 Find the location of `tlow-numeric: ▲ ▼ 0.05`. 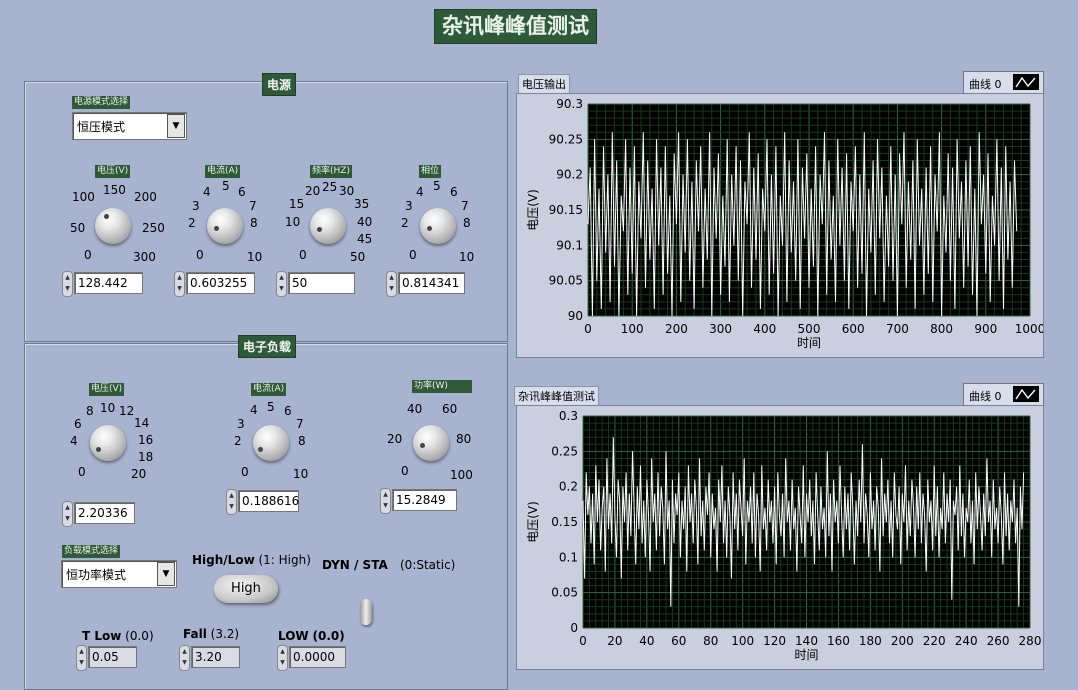

tlow-numeric: ▲ ▼ 0.05 is located at coordinates (107, 658).